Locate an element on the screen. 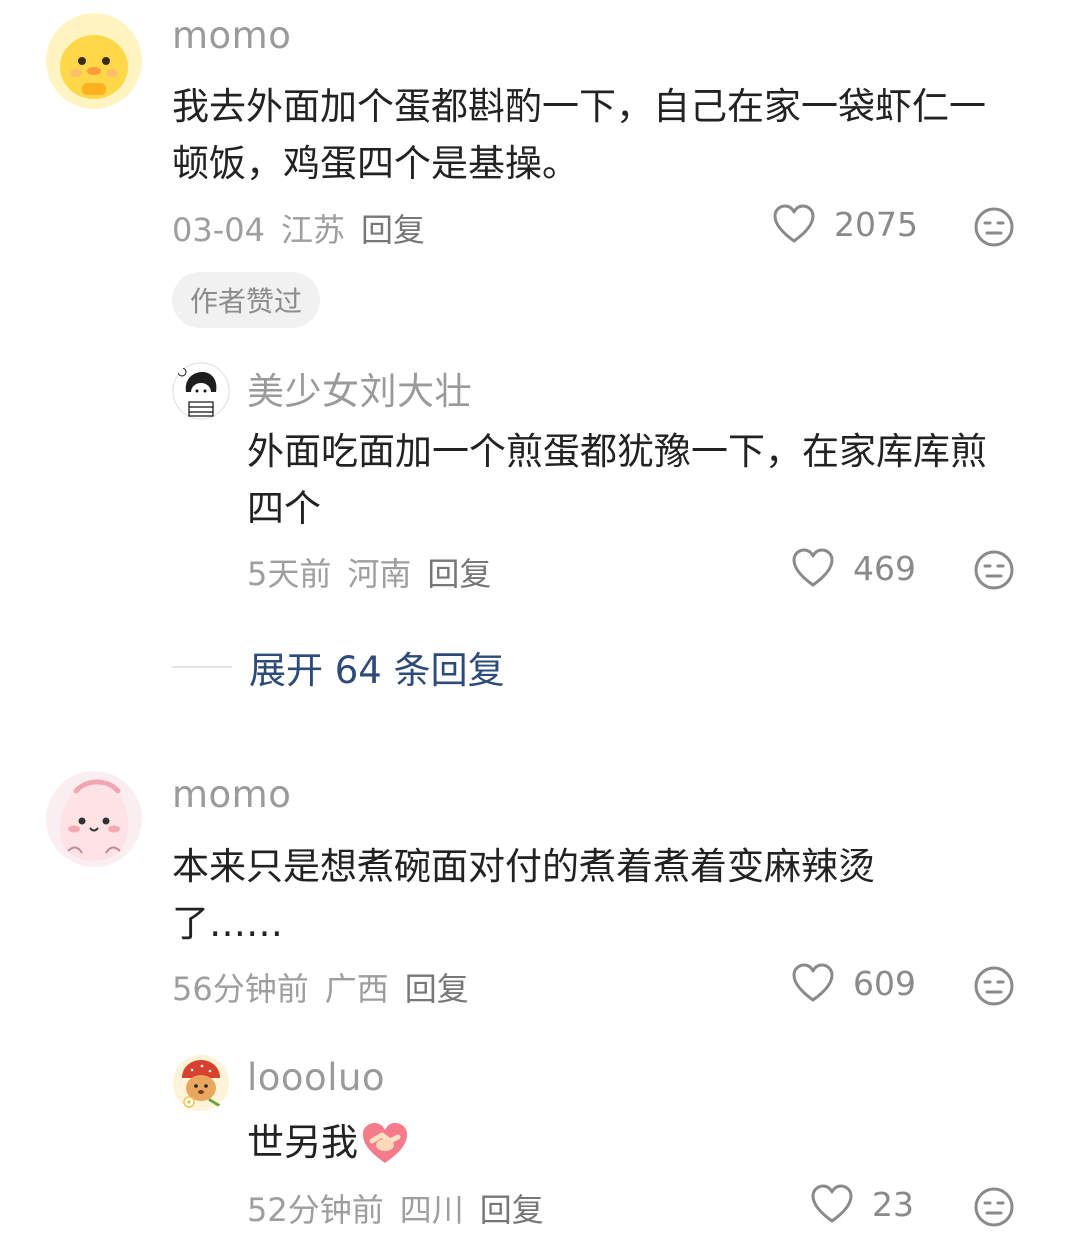 This screenshot has width=1080, height=1248. reply-content: 外面吃面加一个煎蛋都犹豫一下，在家库库煎四个 is located at coordinates (617, 480).